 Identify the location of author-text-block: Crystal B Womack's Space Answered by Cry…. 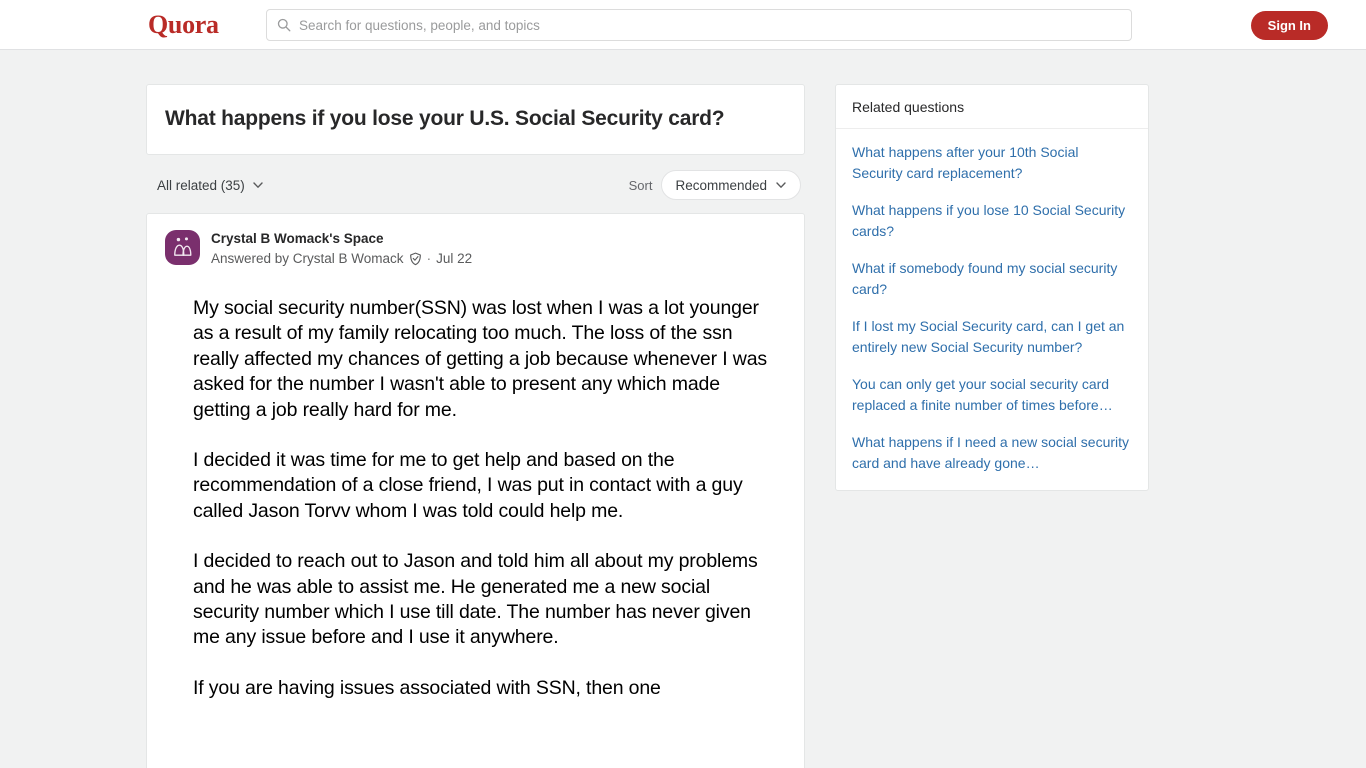
(341, 249).